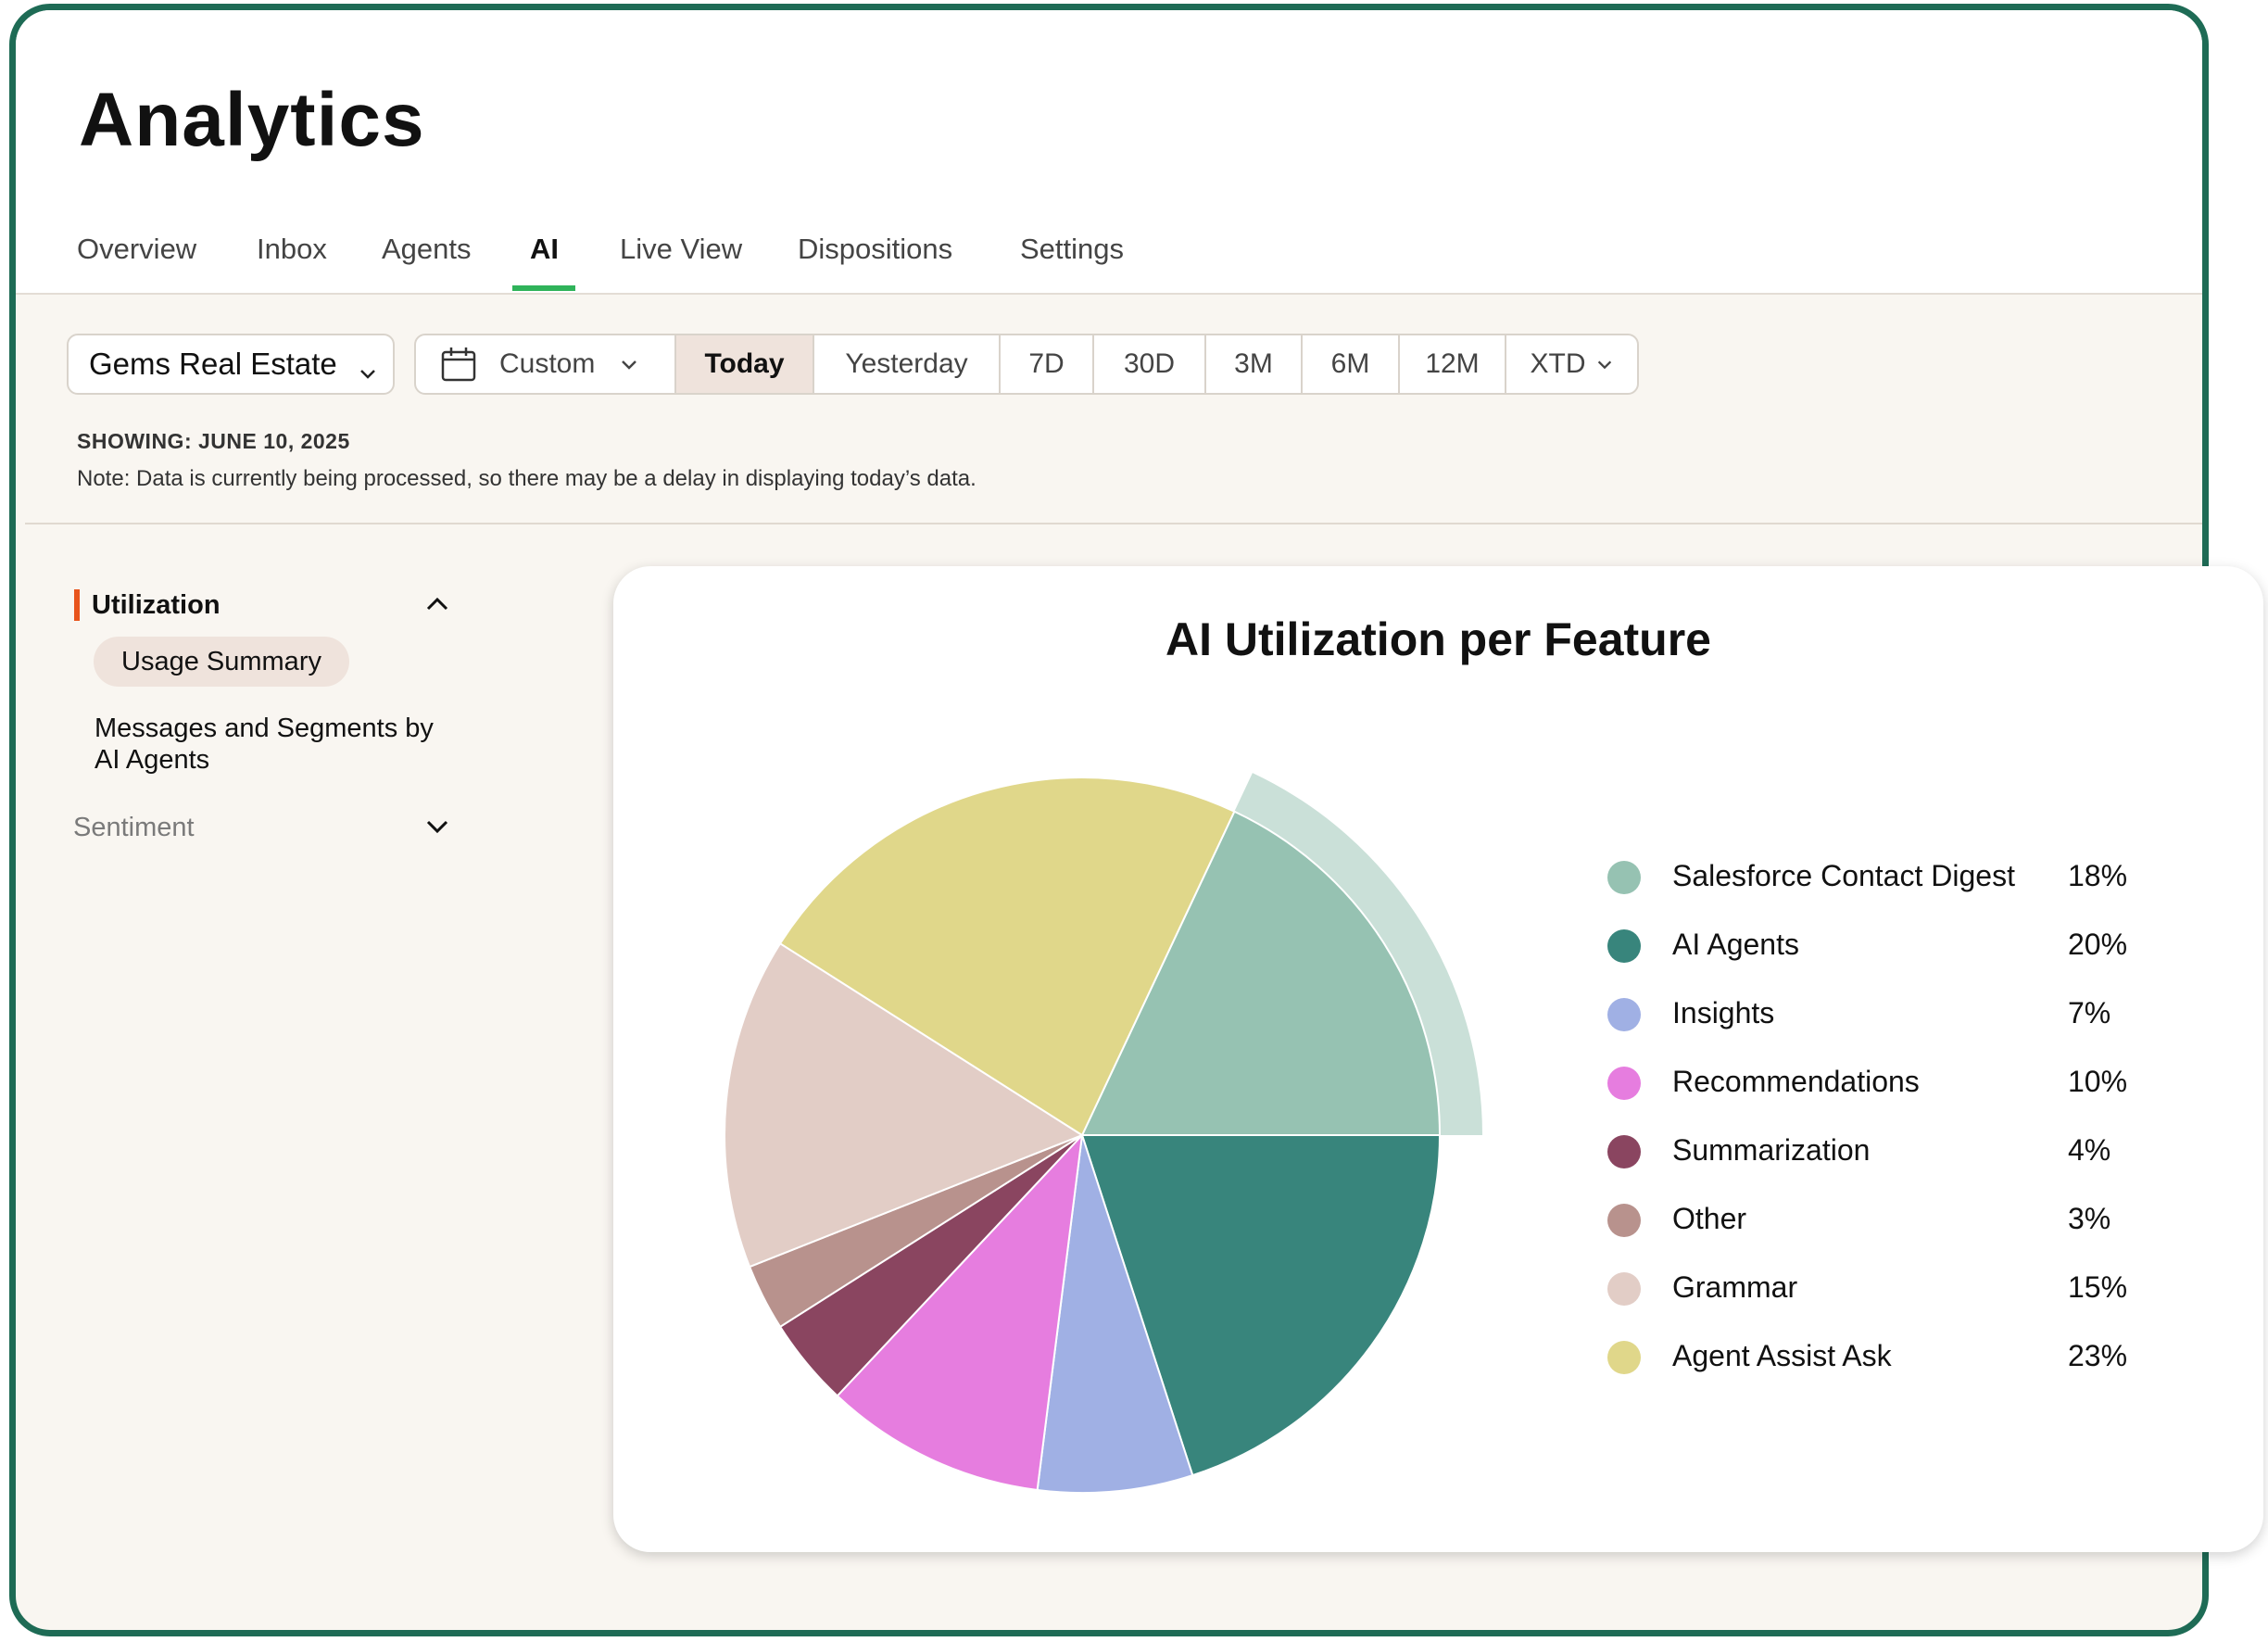 This screenshot has width=2268, height=1642. Describe the element at coordinates (875, 249) in the screenshot. I see `tab-dispositions: Dispositions` at that location.